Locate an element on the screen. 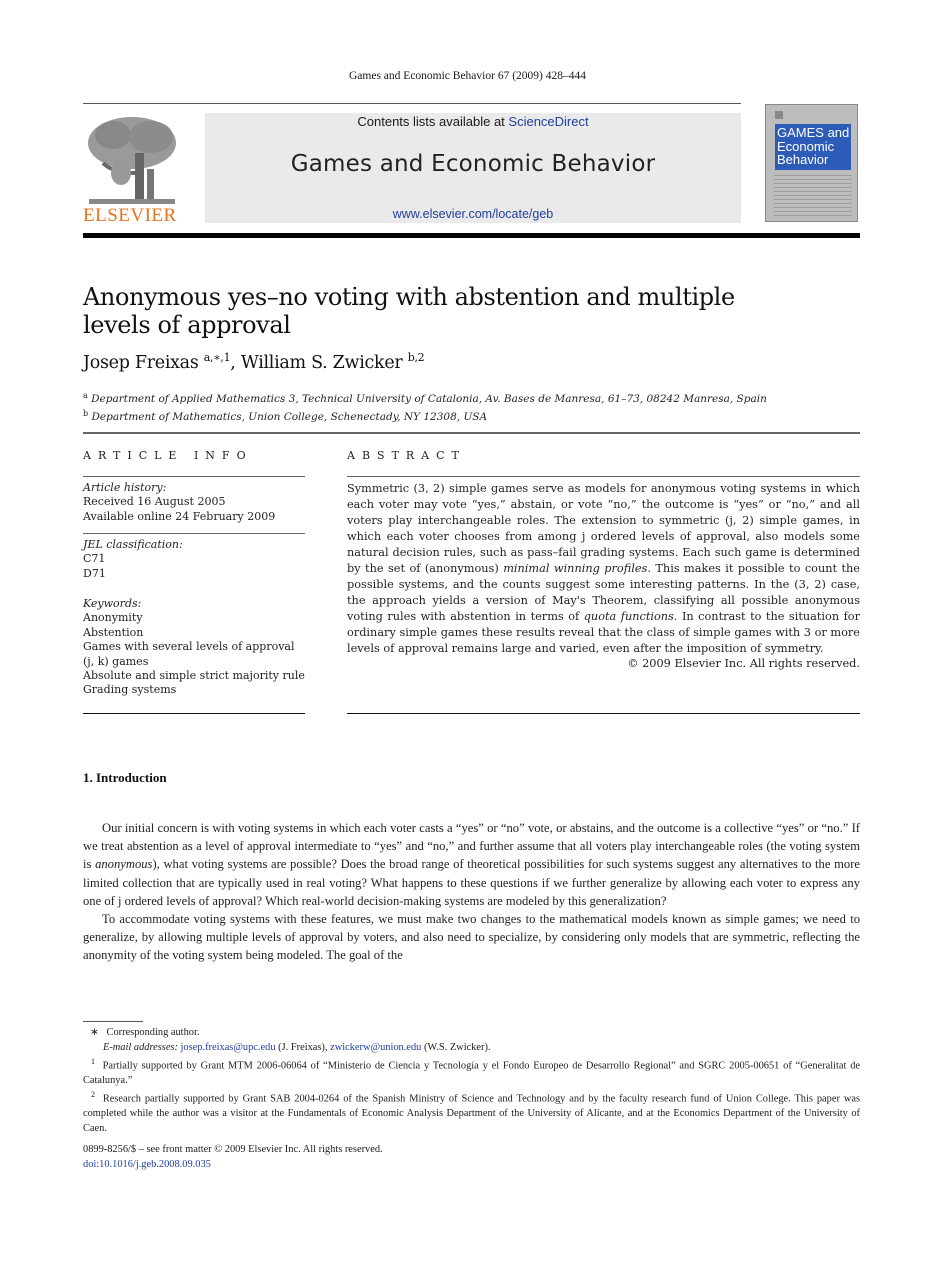 The image size is (935, 1266). jel-classification: JEL classification: C71 D71 is located at coordinates (194, 559).